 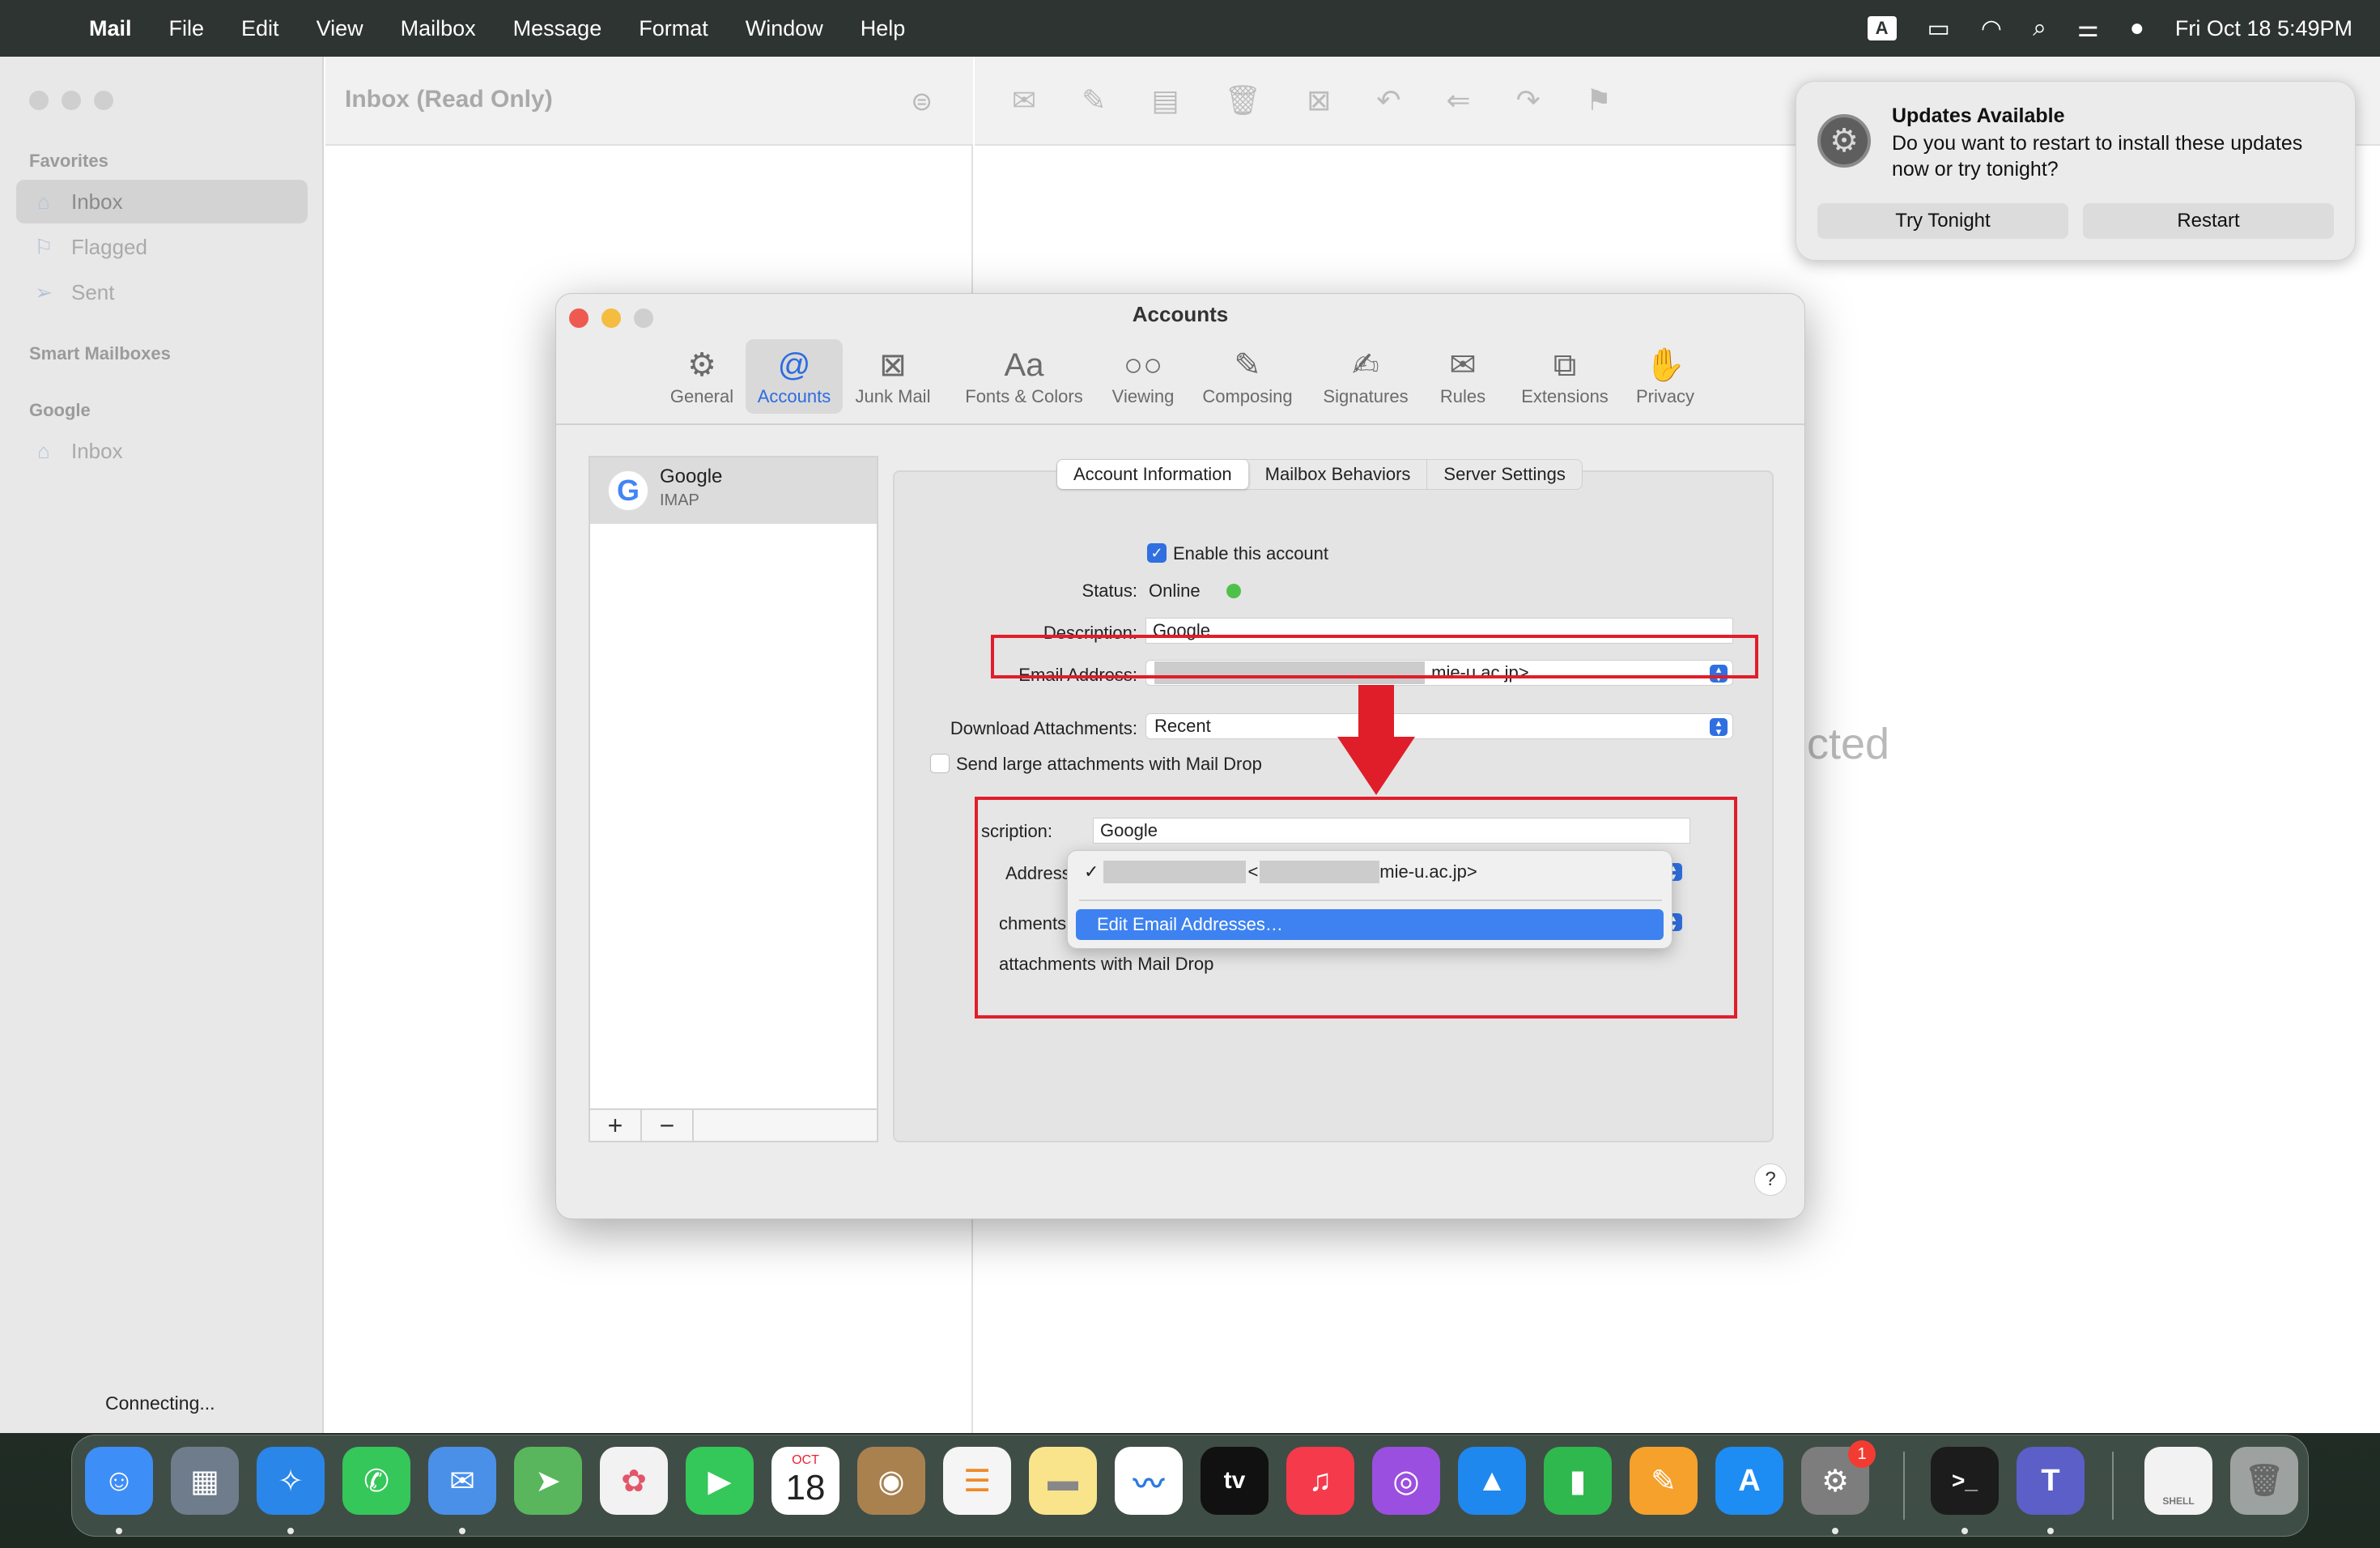 I want to click on tab-accounts: @ Accounts, so click(x=794, y=376).